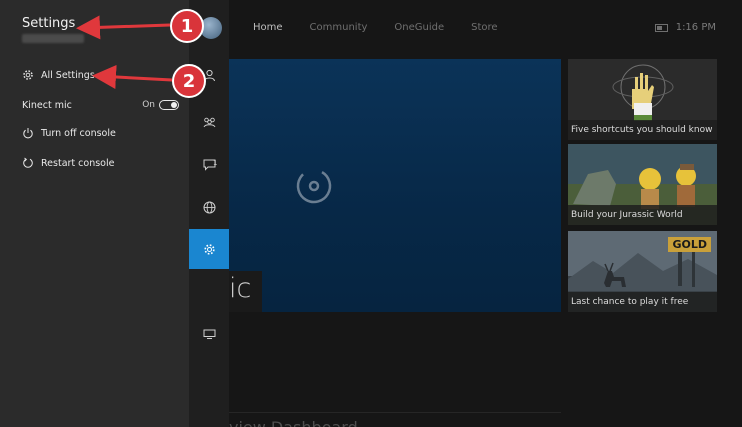  Describe the element at coordinates (78, 133) in the screenshot. I see `turn-off-label: Turn off console` at that location.